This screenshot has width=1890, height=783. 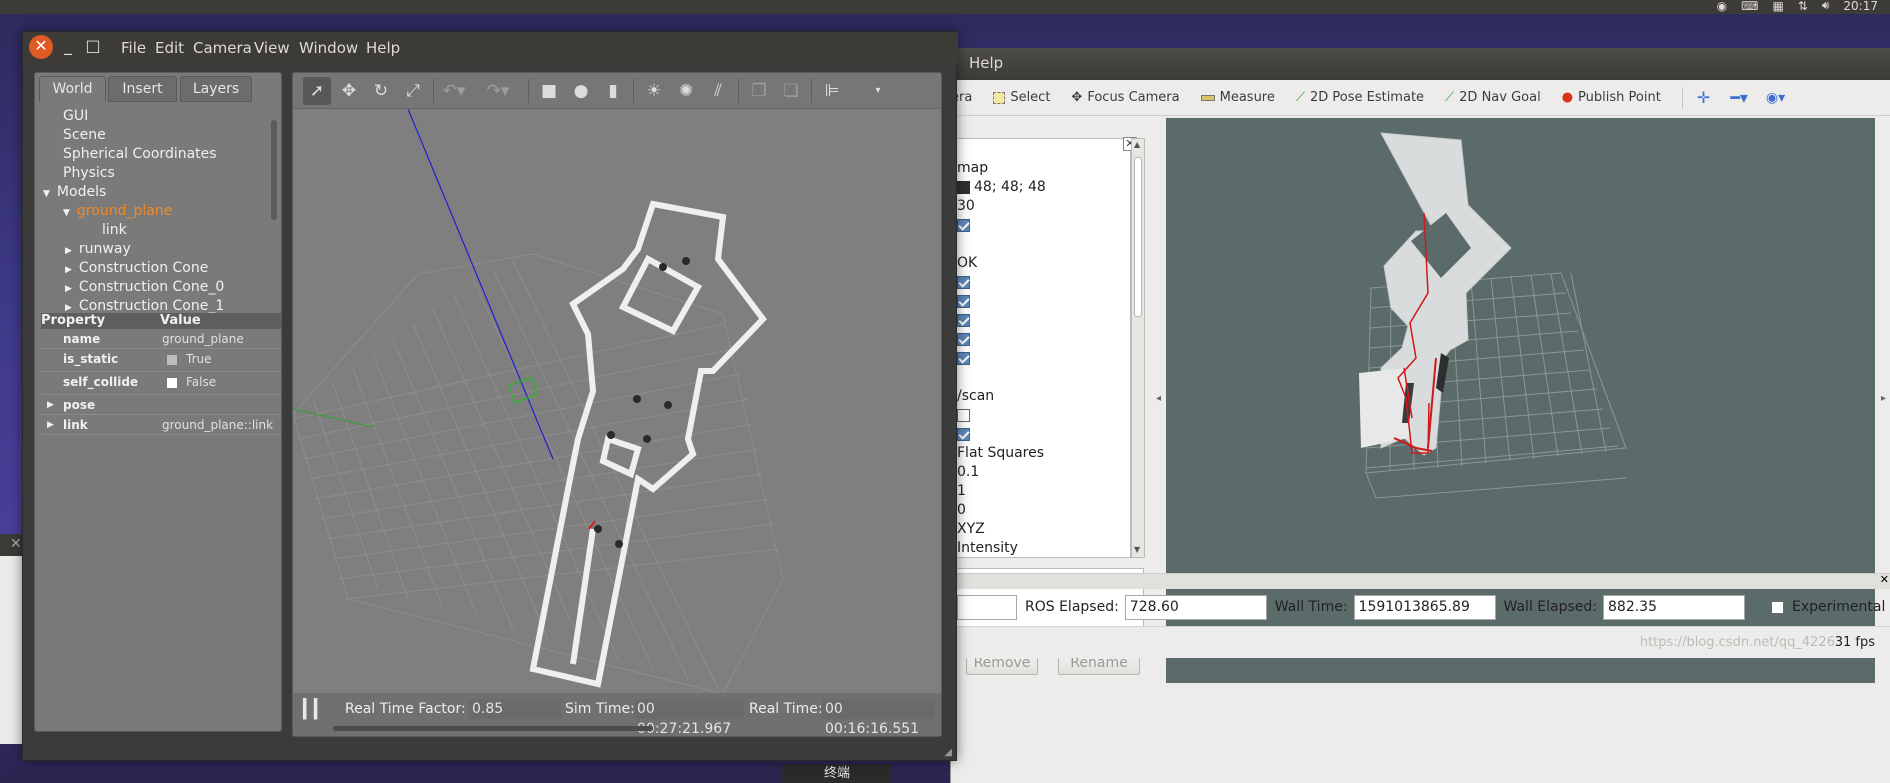 What do you see at coordinates (1674, 607) in the screenshot?
I see `wall-elapsed-field: 882.35` at bounding box center [1674, 607].